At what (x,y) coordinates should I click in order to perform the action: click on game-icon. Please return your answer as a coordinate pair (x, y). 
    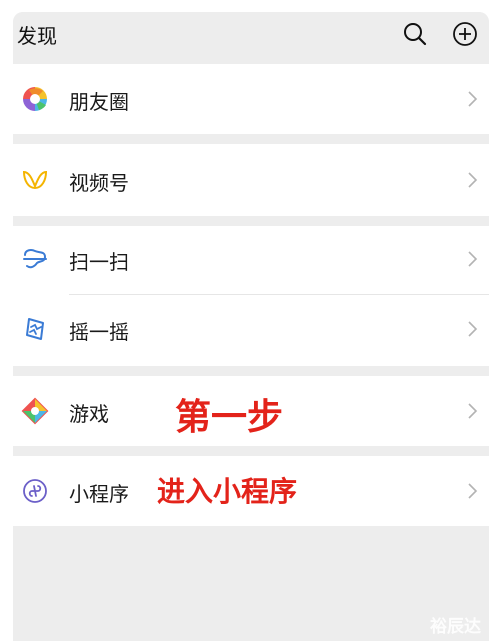
    Looking at the image, I should click on (35, 411).